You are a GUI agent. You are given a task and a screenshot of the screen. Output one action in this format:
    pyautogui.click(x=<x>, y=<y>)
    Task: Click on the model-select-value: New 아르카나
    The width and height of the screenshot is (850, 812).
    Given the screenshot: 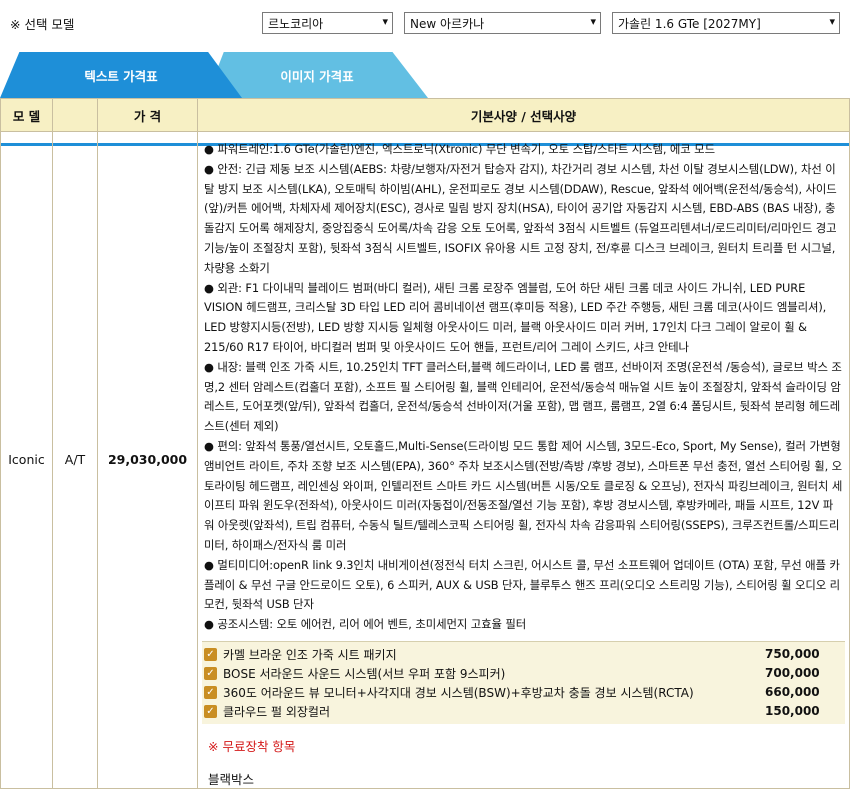 What is the action you would take?
    pyautogui.click(x=447, y=24)
    